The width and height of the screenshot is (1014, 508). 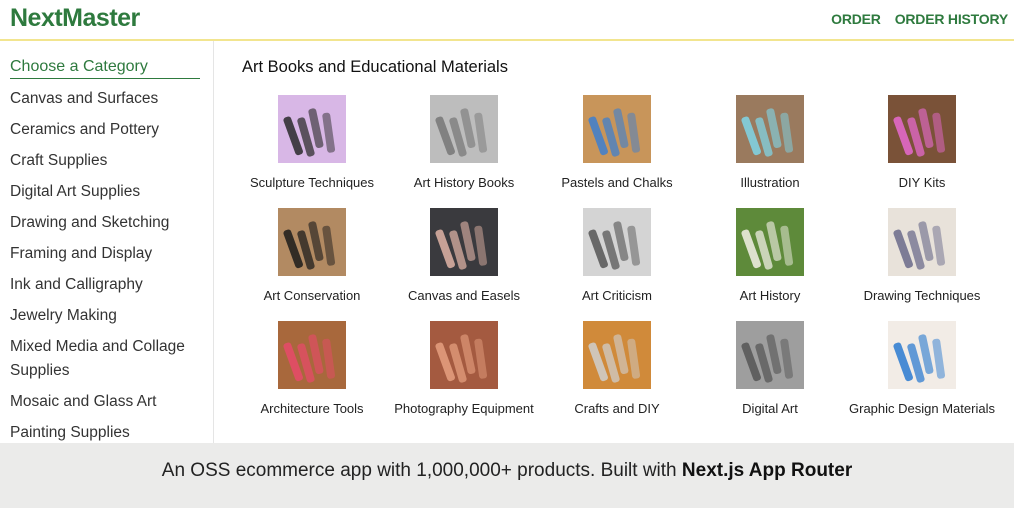 I want to click on subcategory-label: Art Criticism, so click(x=617, y=296).